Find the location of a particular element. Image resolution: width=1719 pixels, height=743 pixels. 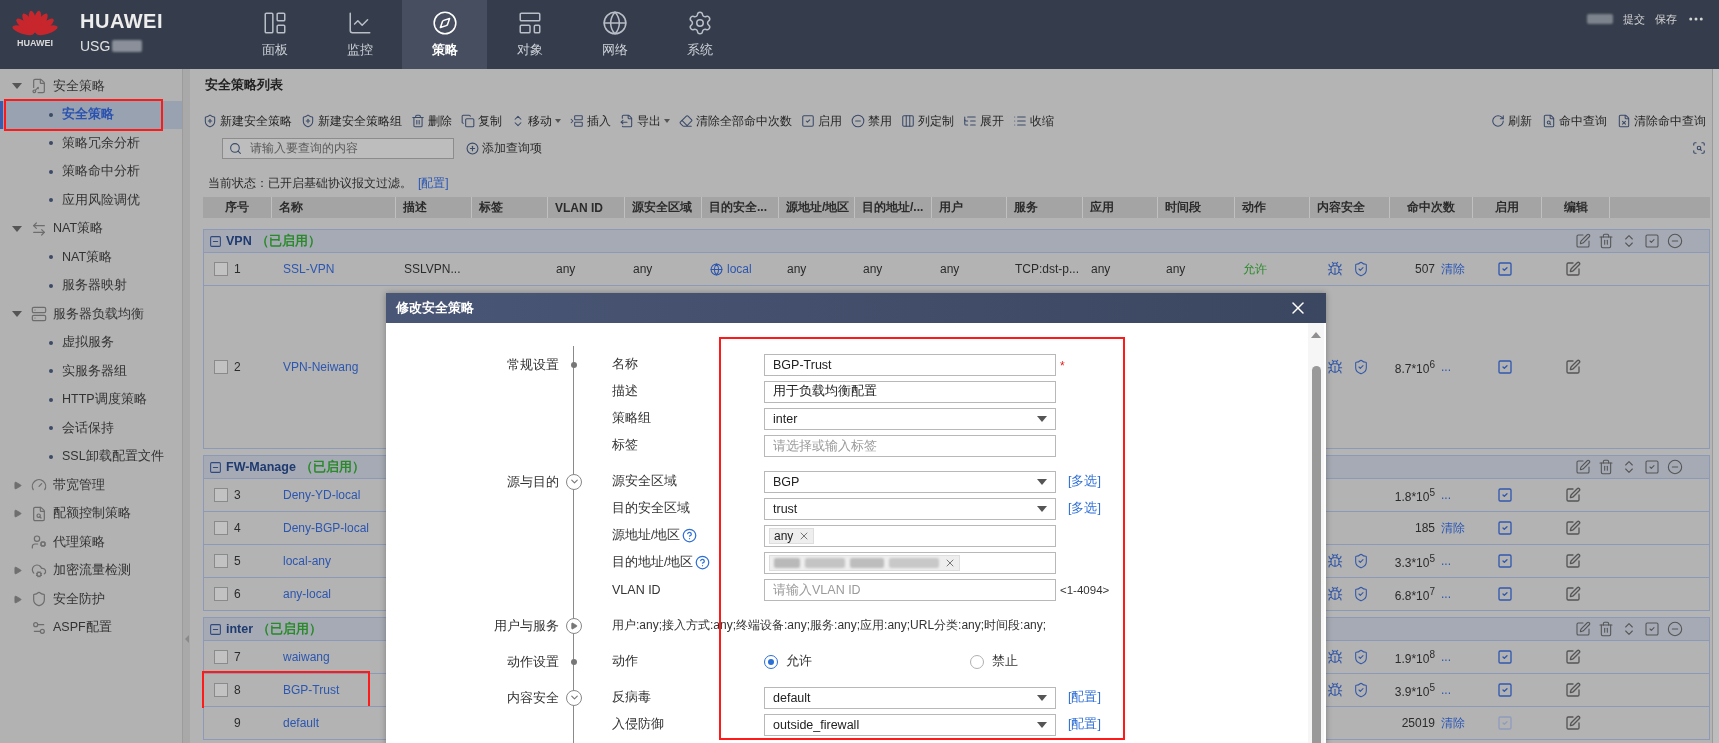

text-field: 请选择或输入标签 is located at coordinates (910, 445).